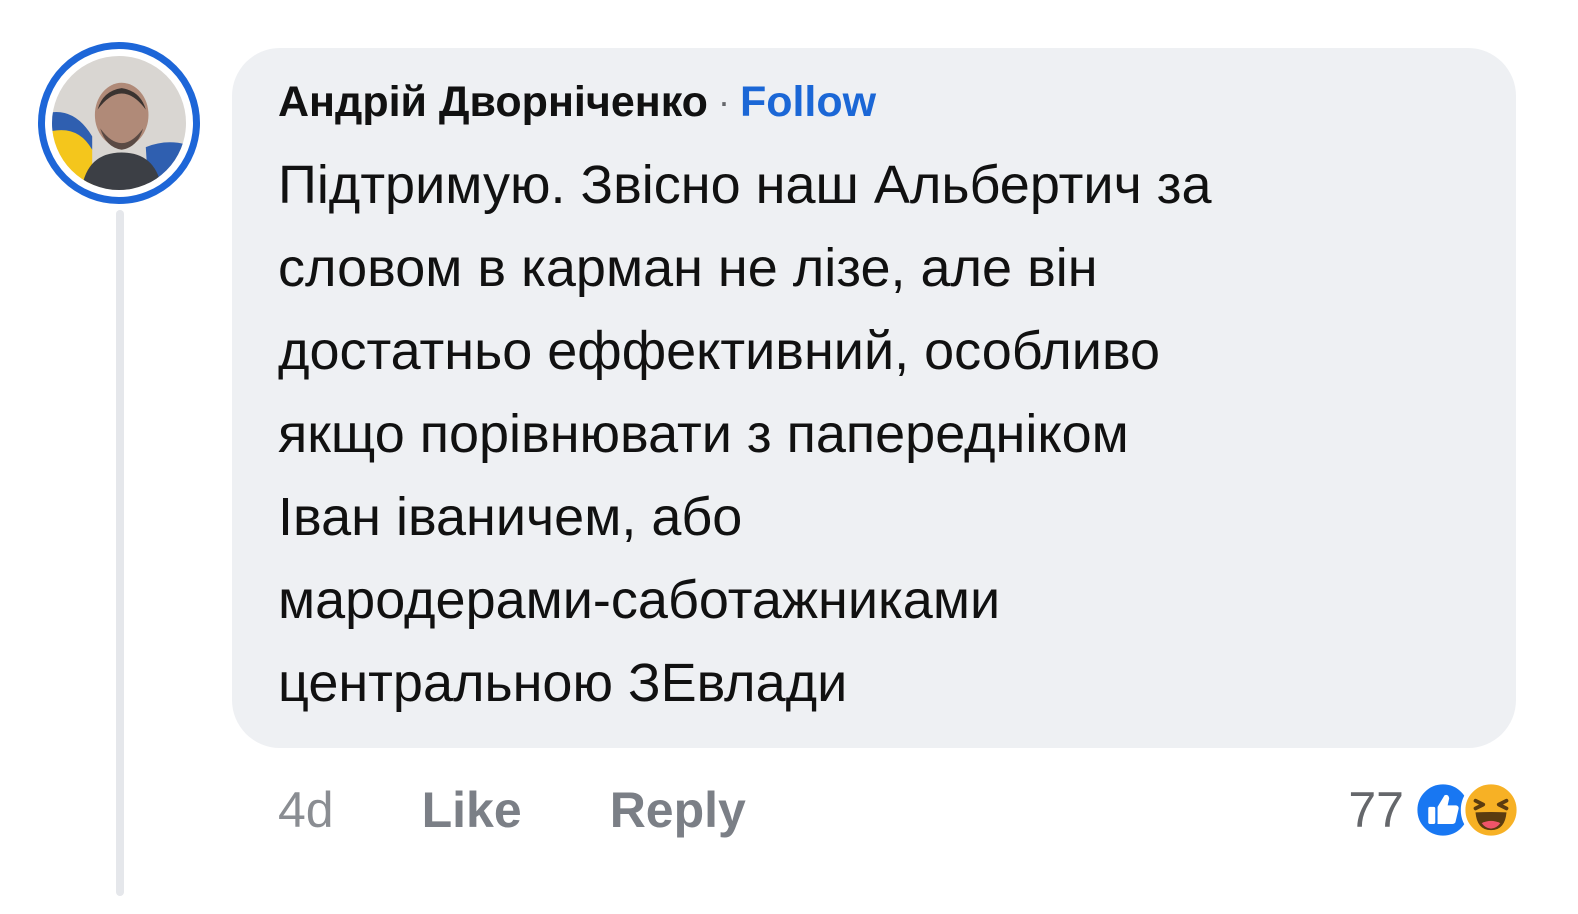 The height and width of the screenshot is (914, 1578). What do you see at coordinates (120, 553) in the screenshot?
I see `thread-line` at bounding box center [120, 553].